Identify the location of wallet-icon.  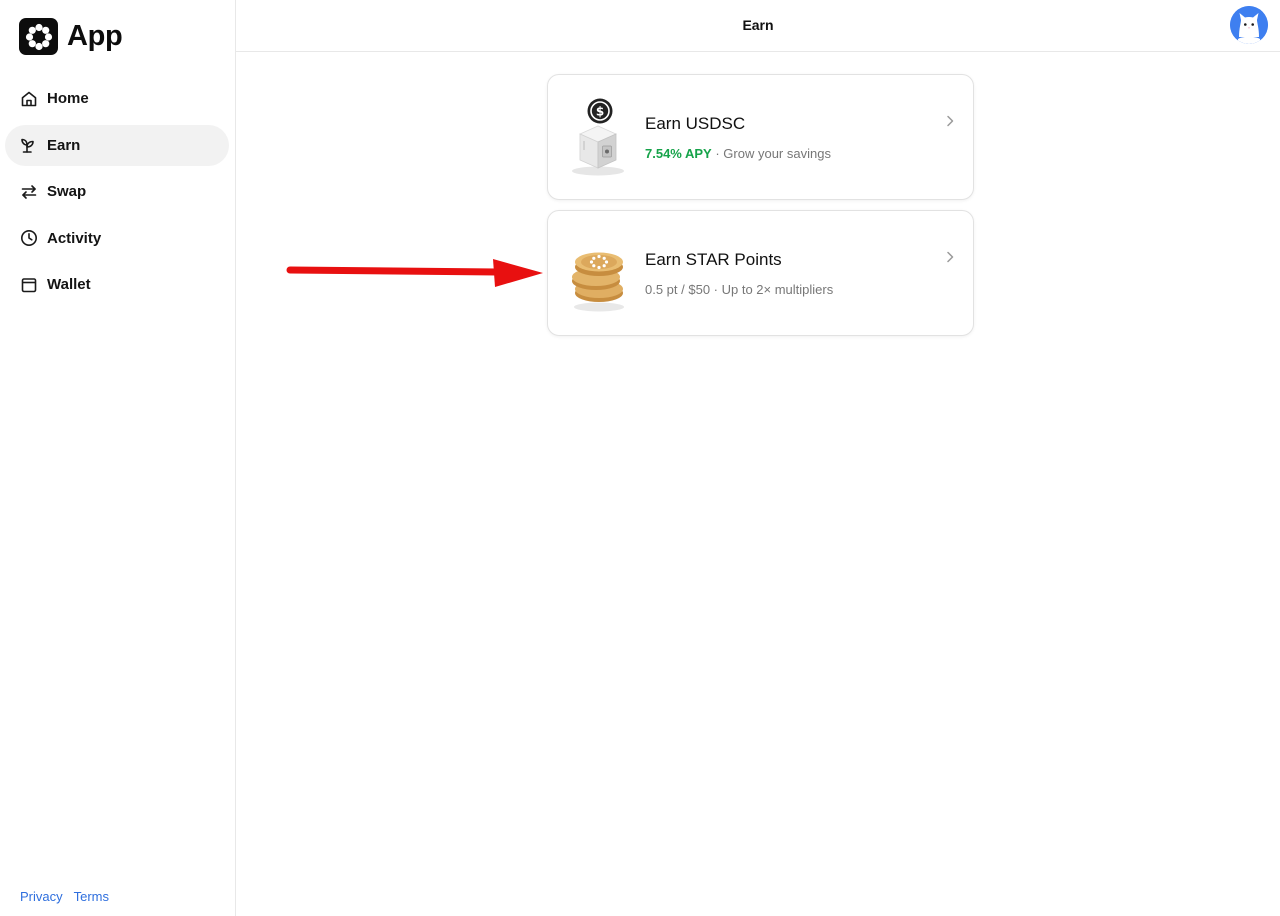
(29, 285).